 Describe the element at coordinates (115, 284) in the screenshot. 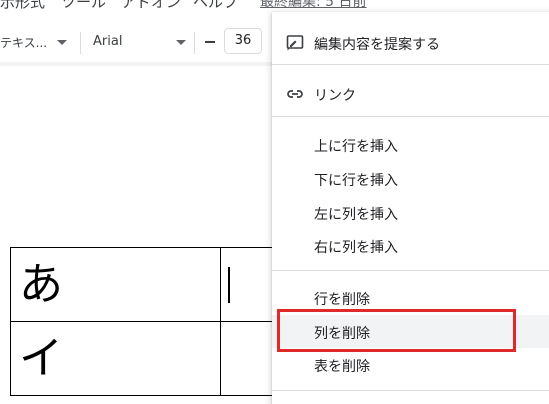

I see `table-cell: あ` at that location.